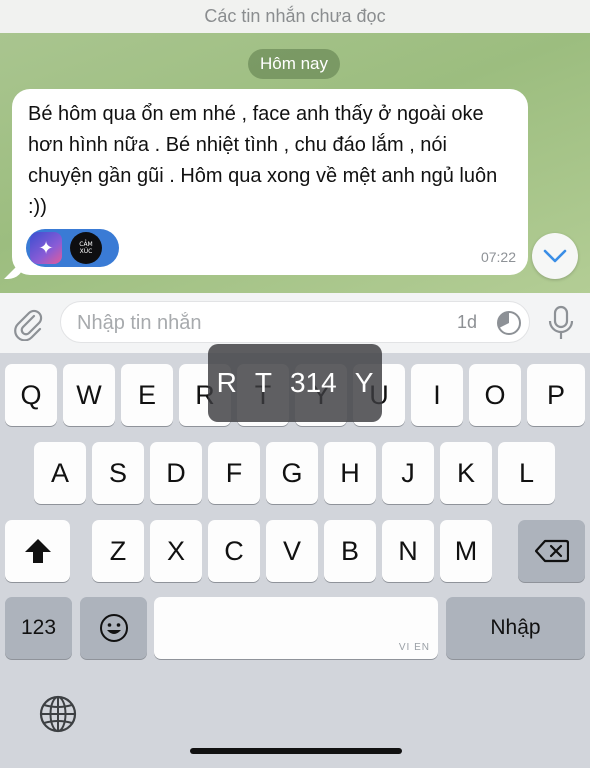 The height and width of the screenshot is (768, 590). I want to click on shift-icon, so click(37, 551).